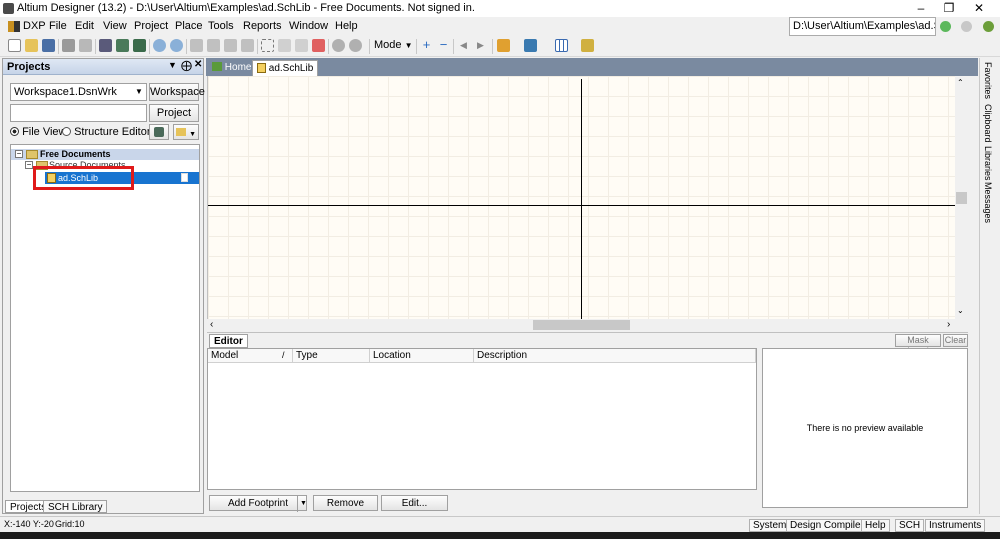 The height and width of the screenshot is (539, 1000). Describe the element at coordinates (862, 26) in the screenshot. I see `document-path-field: D:\User\Altium\Examples\ad.Sc` at that location.